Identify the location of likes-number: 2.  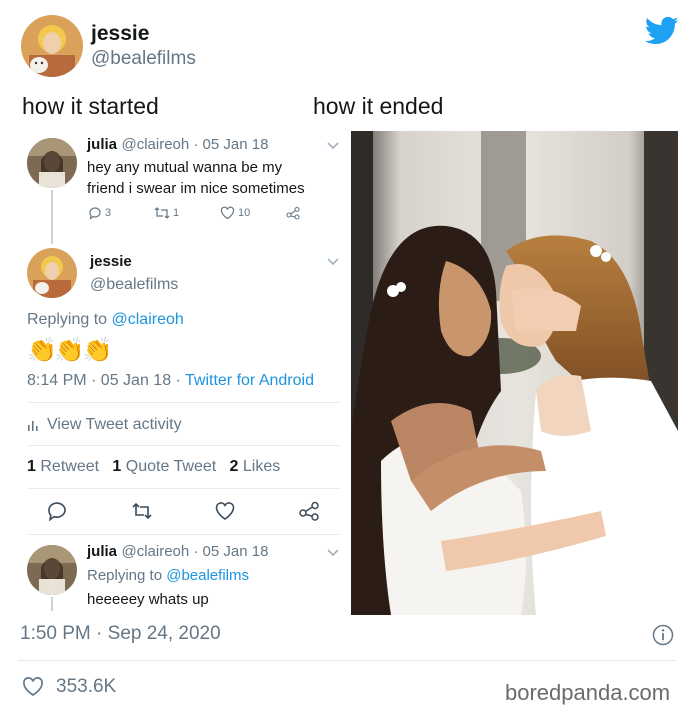
(234, 466).